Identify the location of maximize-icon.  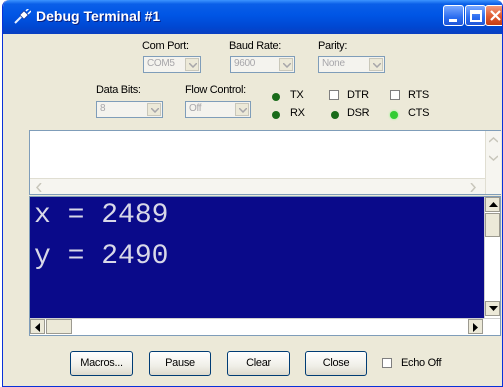
(476, 16).